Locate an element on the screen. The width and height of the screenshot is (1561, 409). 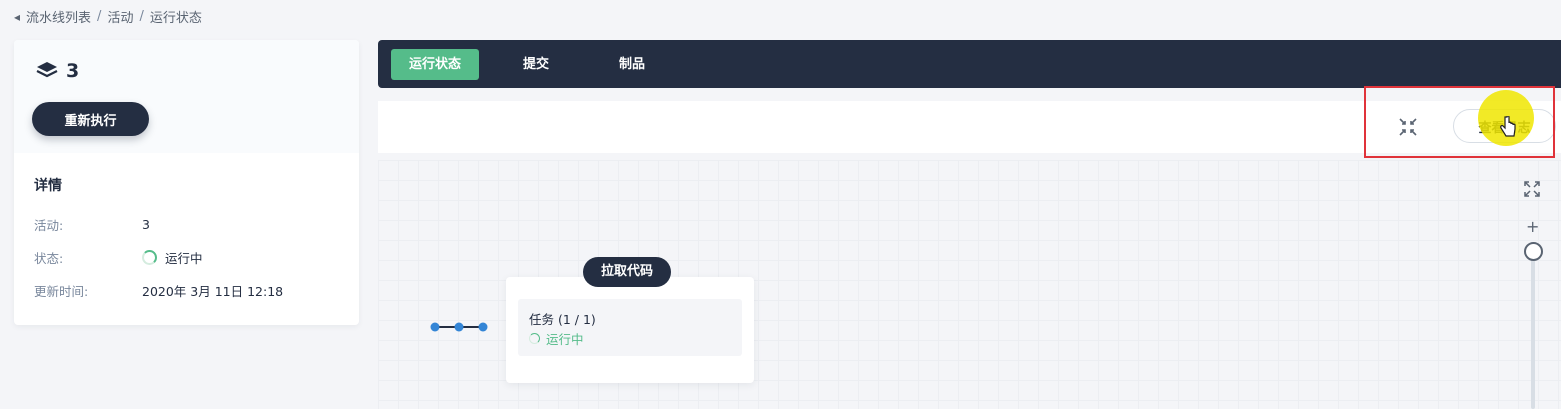
detail-value-status: 运行中 is located at coordinates (172, 257).